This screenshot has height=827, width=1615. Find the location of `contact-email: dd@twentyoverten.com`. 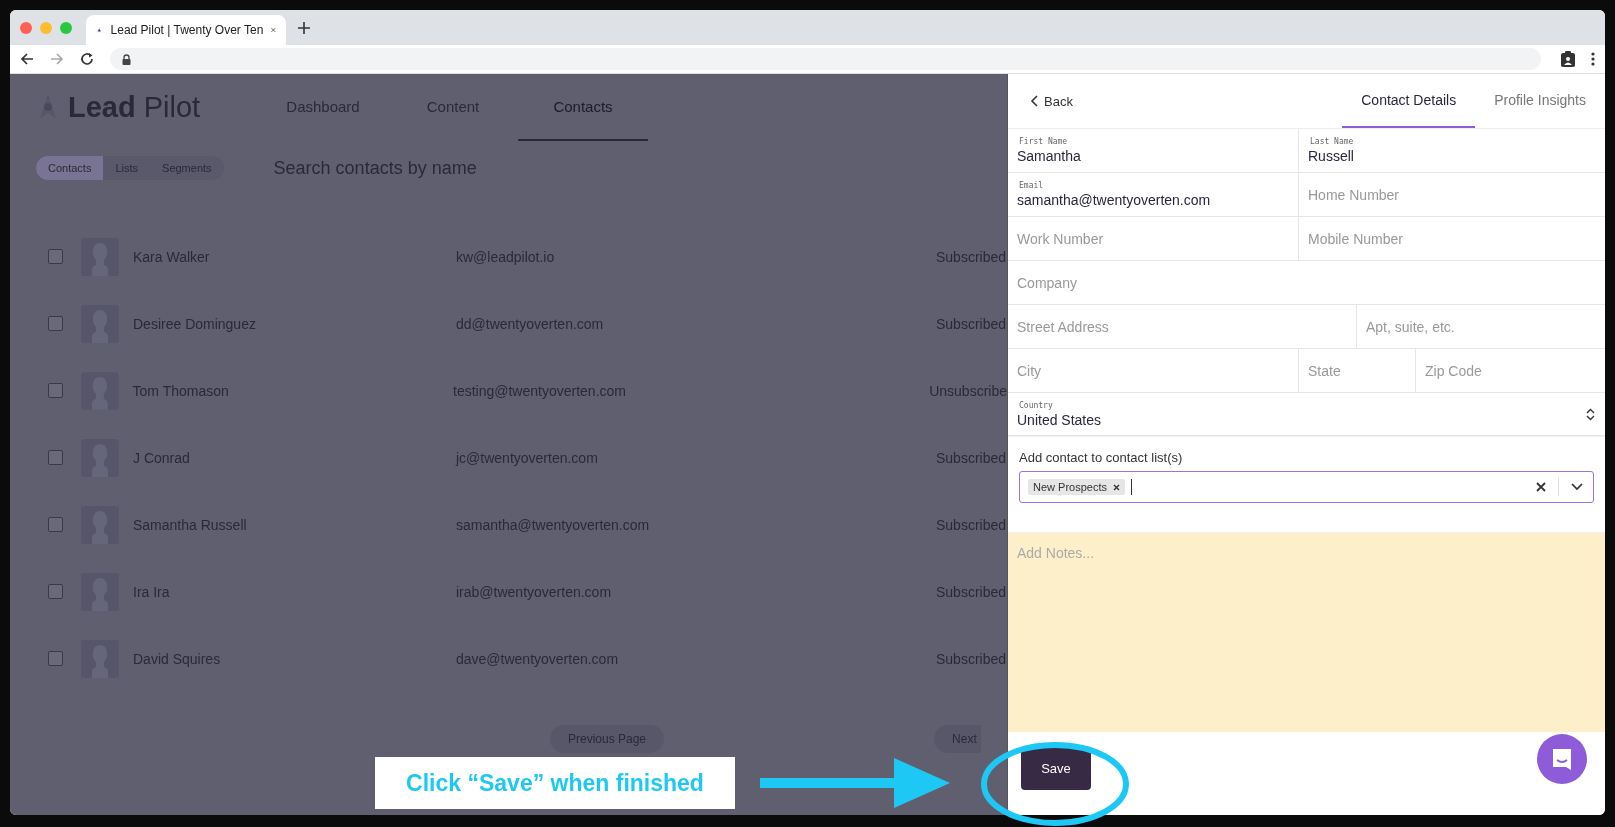

contact-email: dd@twentyoverten.com is located at coordinates (530, 323).